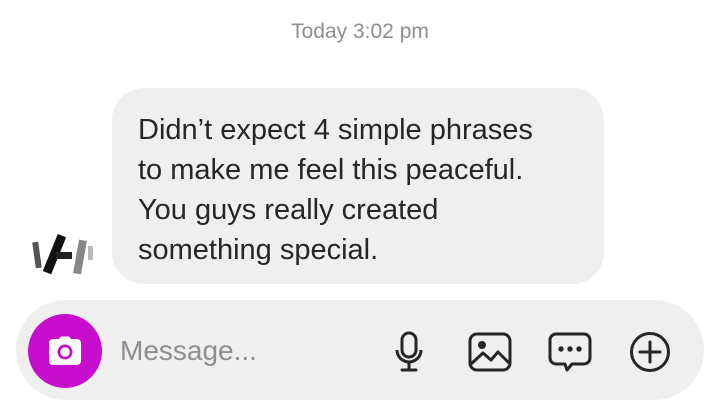 This screenshot has height=405, width=720. What do you see at coordinates (360, 31) in the screenshot?
I see `message-timestamp: Today 3:02 pm` at bounding box center [360, 31].